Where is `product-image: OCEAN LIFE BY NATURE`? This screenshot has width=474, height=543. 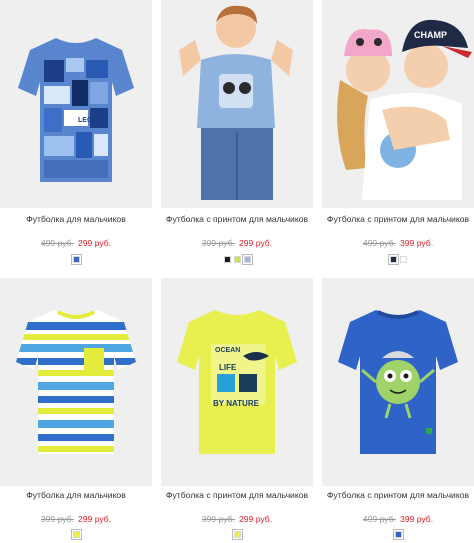
product-image: OCEAN LIFE BY NATURE is located at coordinates (237, 382).